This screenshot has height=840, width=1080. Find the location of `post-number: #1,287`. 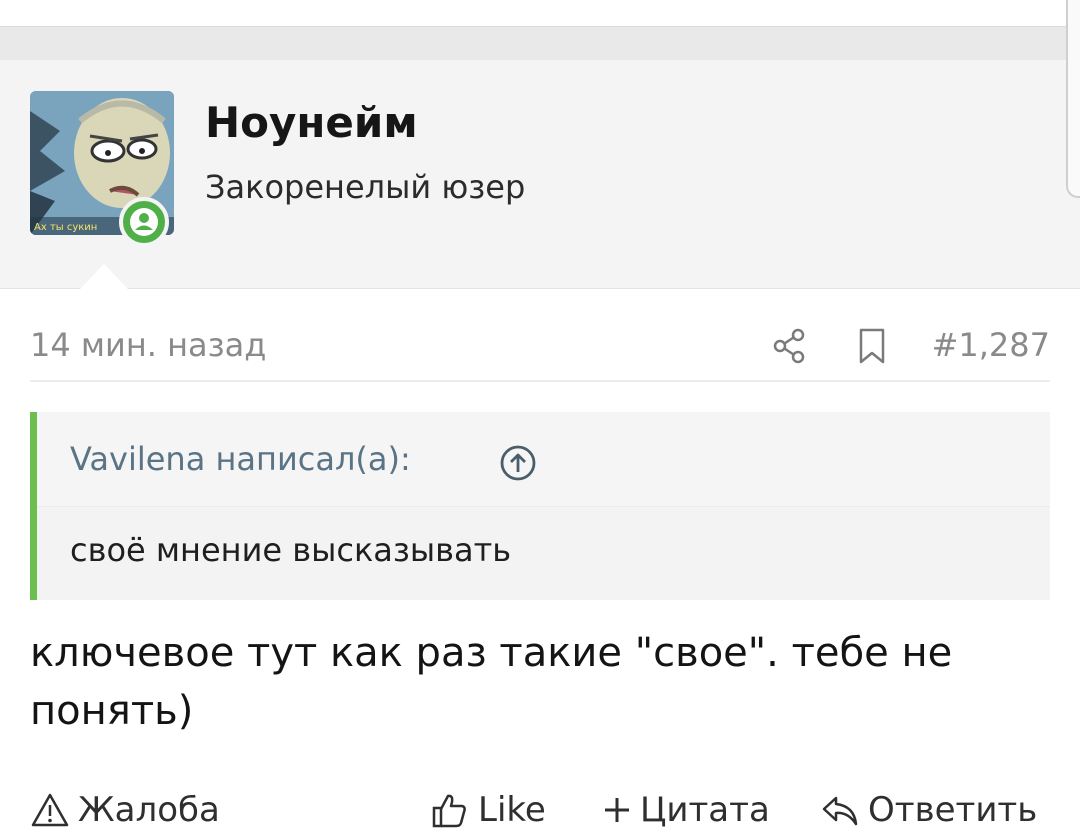

post-number: #1,287 is located at coordinates (991, 345).